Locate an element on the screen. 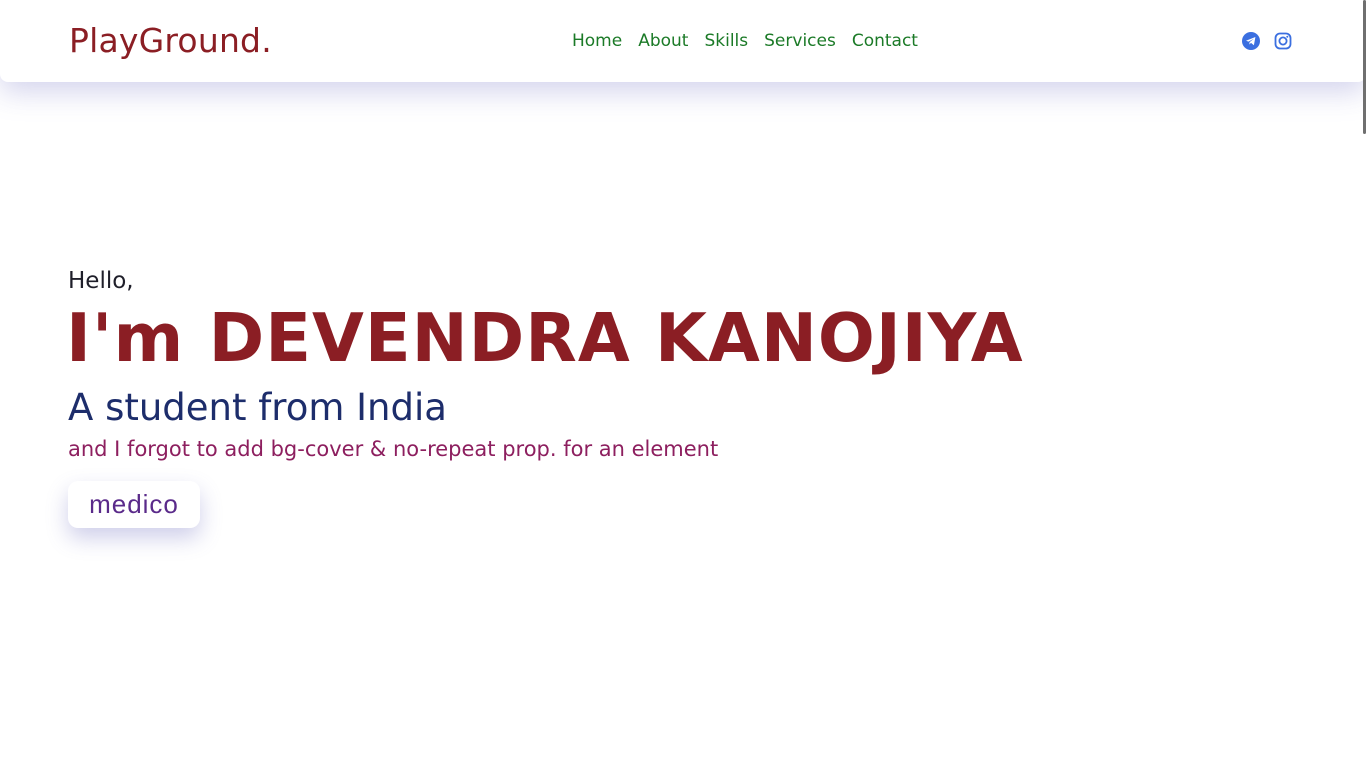 This screenshot has height=768, width=1366. hero-greeting: Hello, is located at coordinates (101, 281).